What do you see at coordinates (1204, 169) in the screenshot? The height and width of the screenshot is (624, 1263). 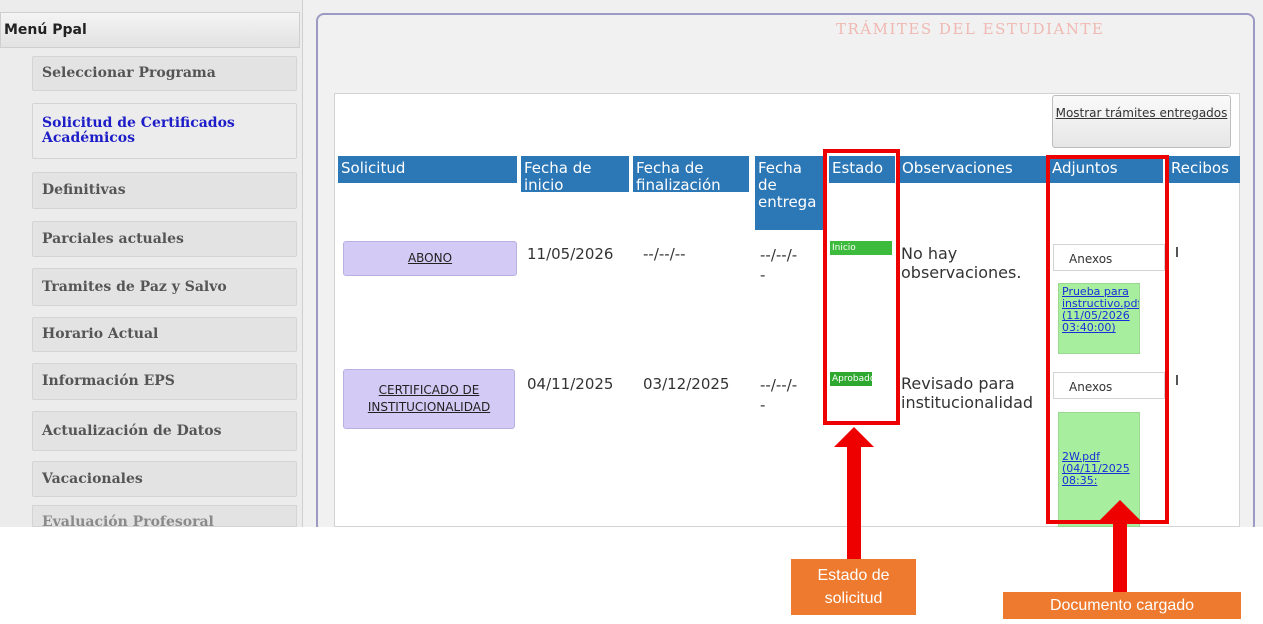 I see `header-recibos: Recibos` at bounding box center [1204, 169].